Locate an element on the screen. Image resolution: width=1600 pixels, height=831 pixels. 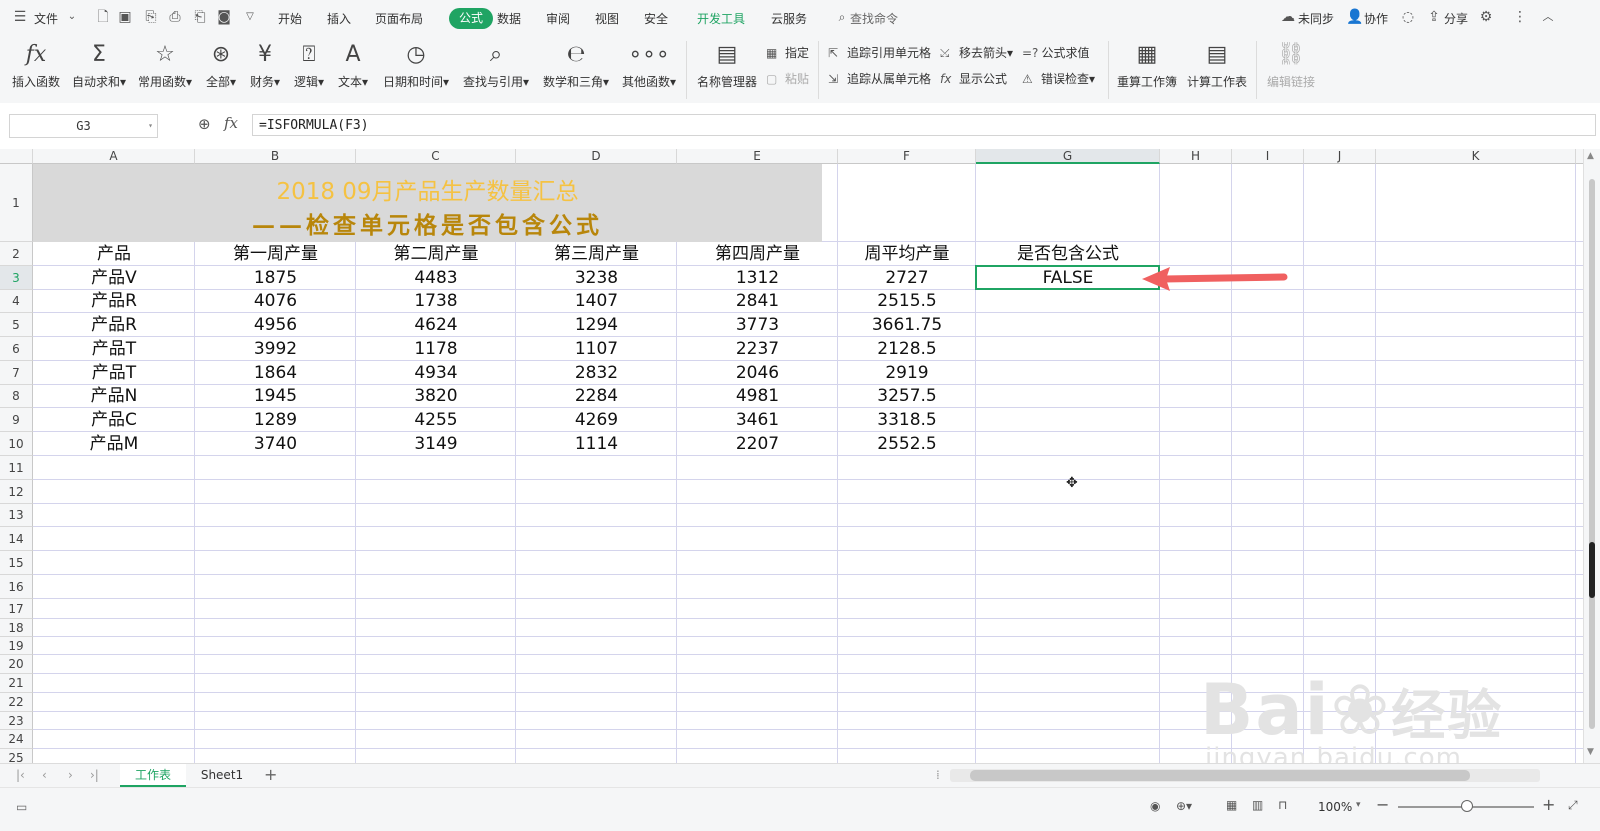
screenshot-icon: ◙ is located at coordinates (224, 17).